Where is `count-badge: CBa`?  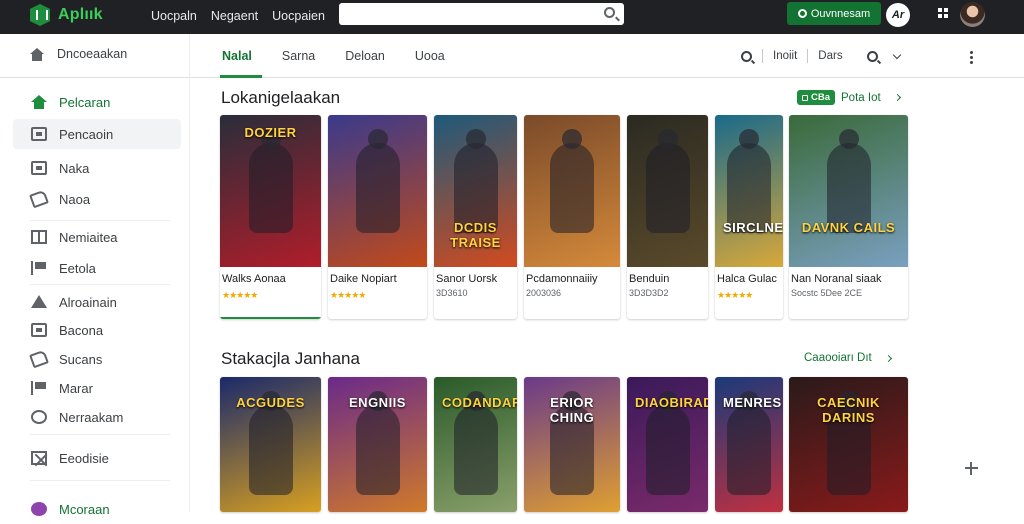
count-badge: CBa is located at coordinates (816, 97).